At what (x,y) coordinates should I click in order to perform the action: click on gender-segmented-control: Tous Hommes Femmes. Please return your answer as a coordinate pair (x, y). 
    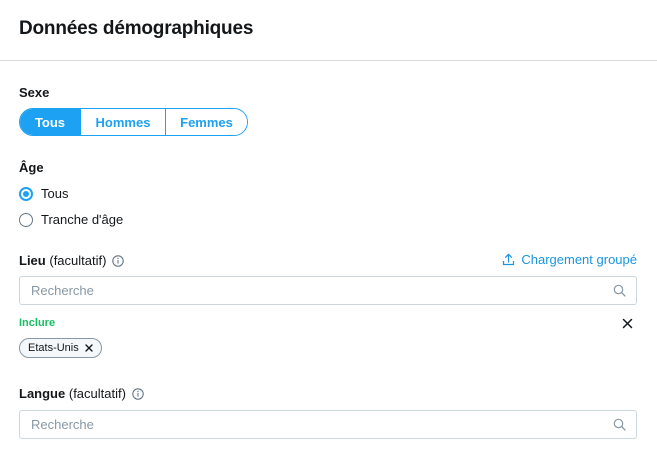
    Looking at the image, I should click on (133, 122).